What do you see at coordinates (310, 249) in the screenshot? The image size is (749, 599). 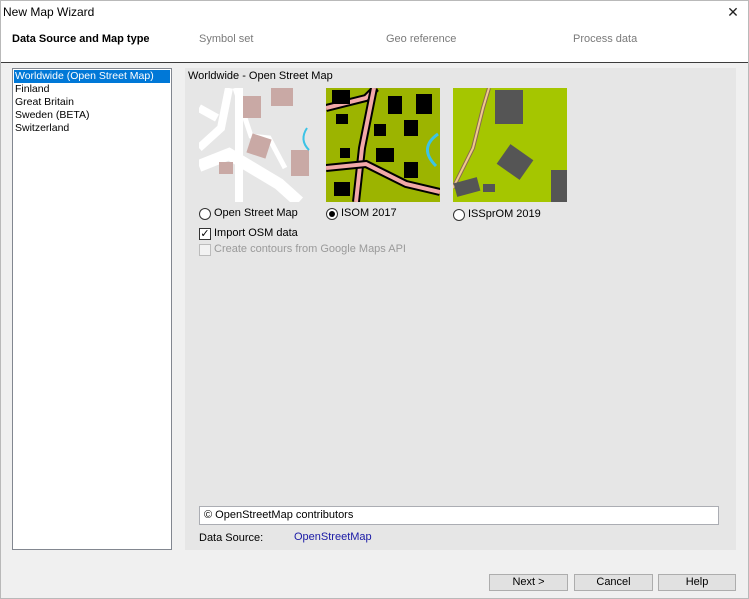 I see `checkbox-label: Create contours from Google Maps API` at bounding box center [310, 249].